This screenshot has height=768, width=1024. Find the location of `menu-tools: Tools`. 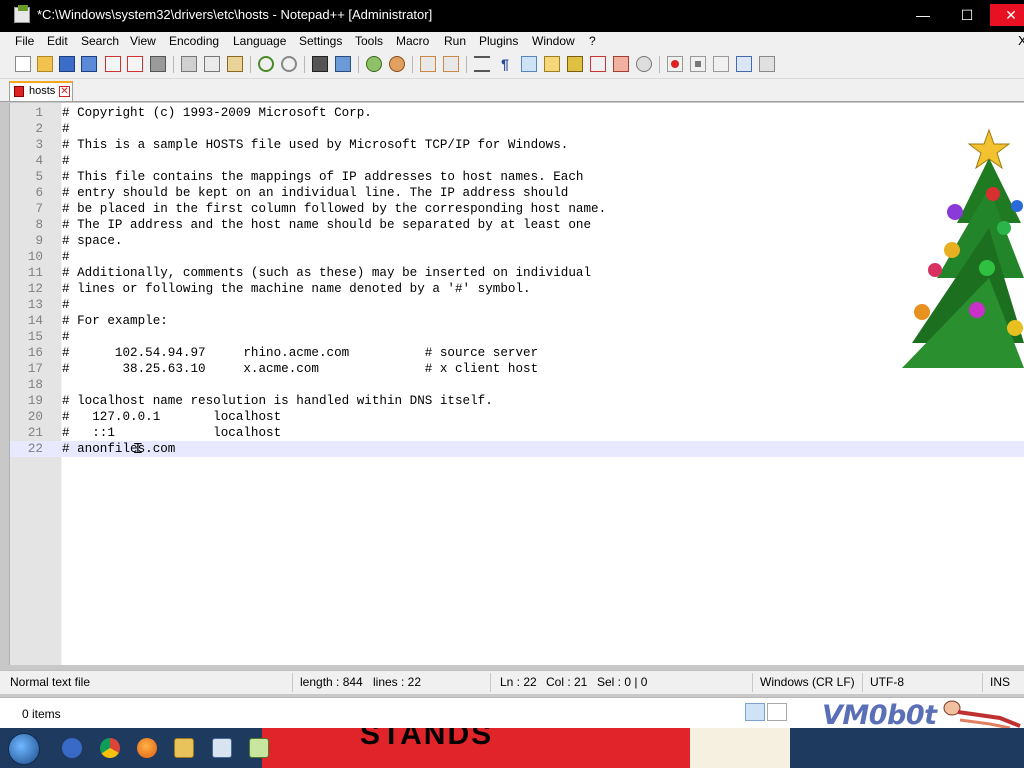

menu-tools: Tools is located at coordinates (369, 41).